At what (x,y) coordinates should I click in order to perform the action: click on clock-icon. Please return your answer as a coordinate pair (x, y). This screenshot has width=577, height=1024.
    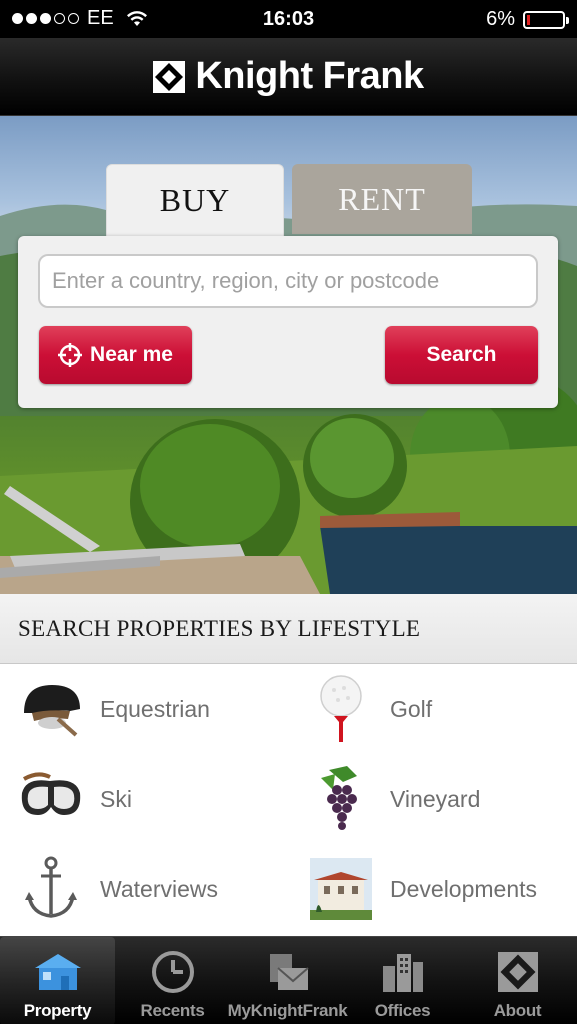
    Looking at the image, I should click on (173, 972).